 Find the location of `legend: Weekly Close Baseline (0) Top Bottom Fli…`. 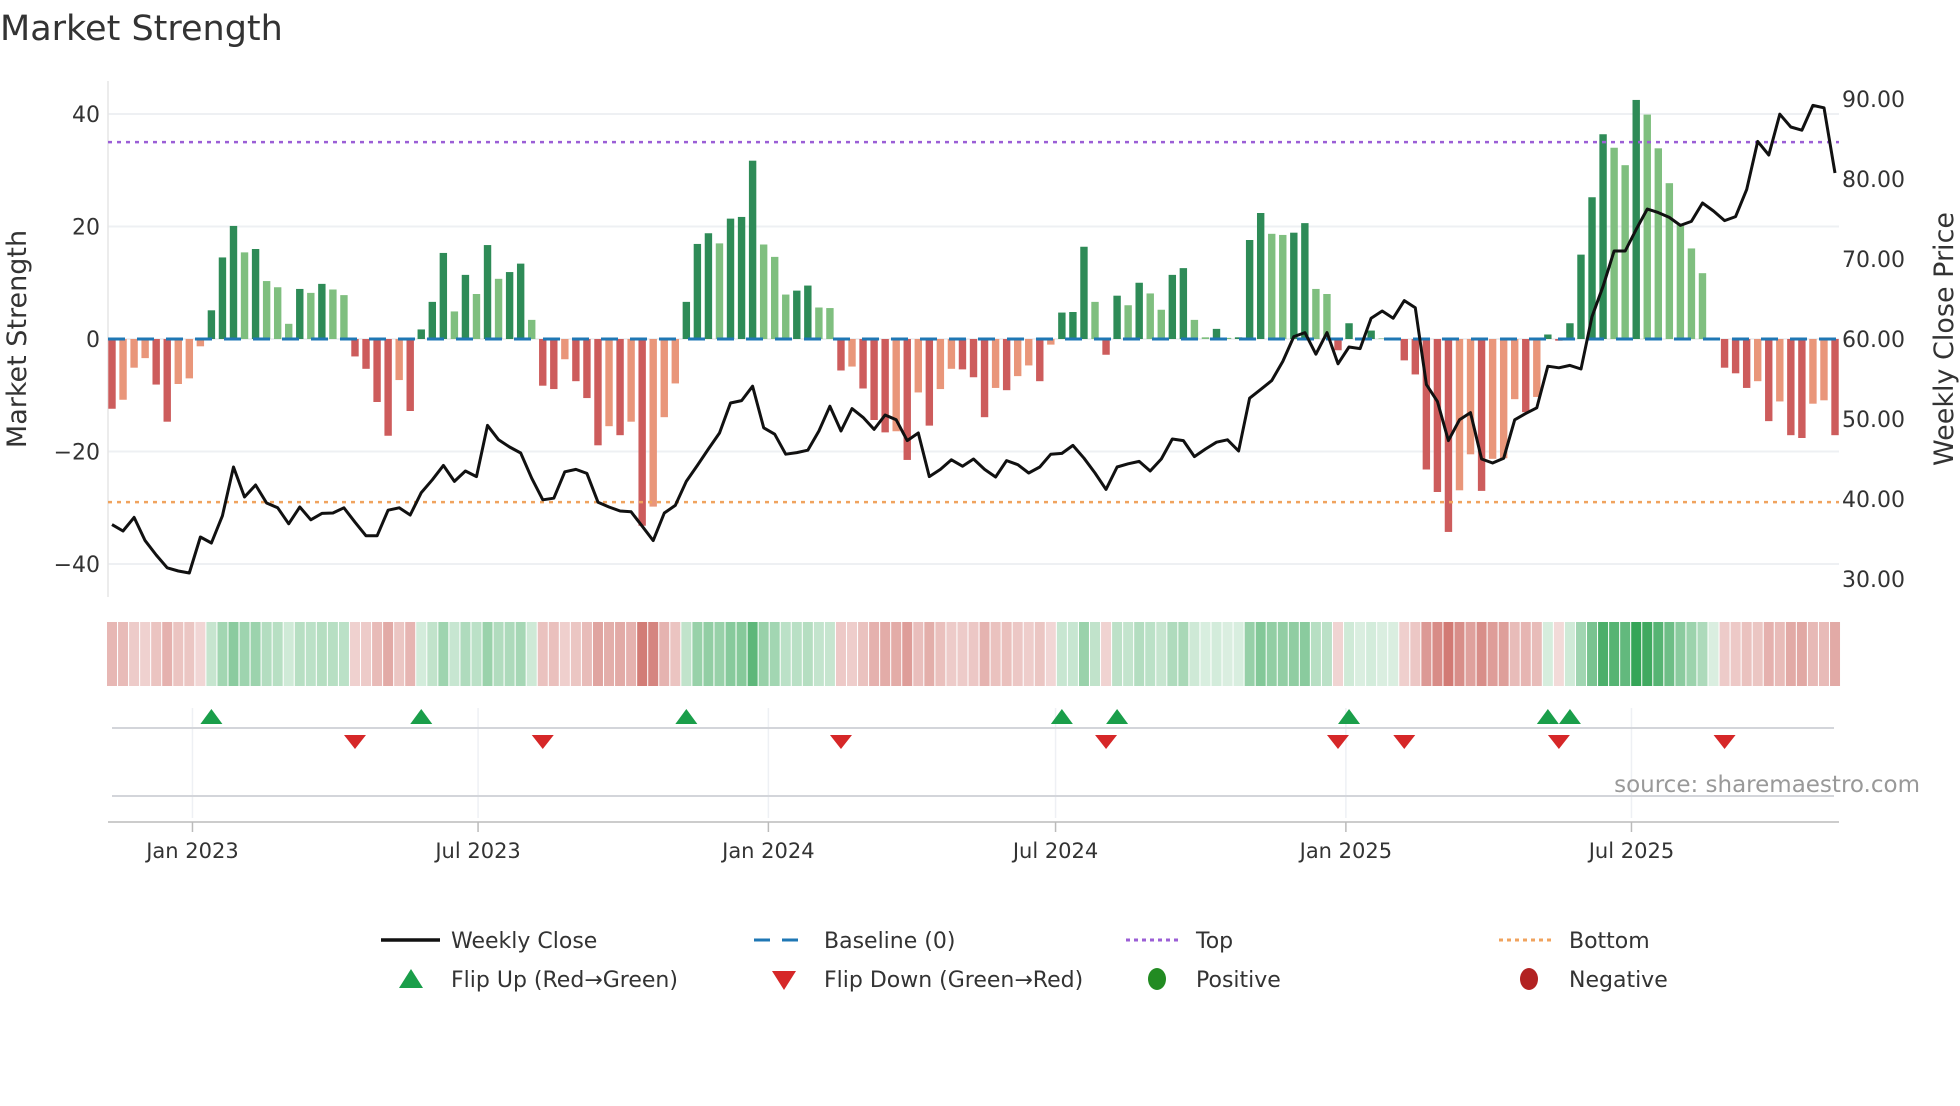

legend: Weekly Close Baseline (0) Top Bottom Fli… is located at coordinates (1024, 961).